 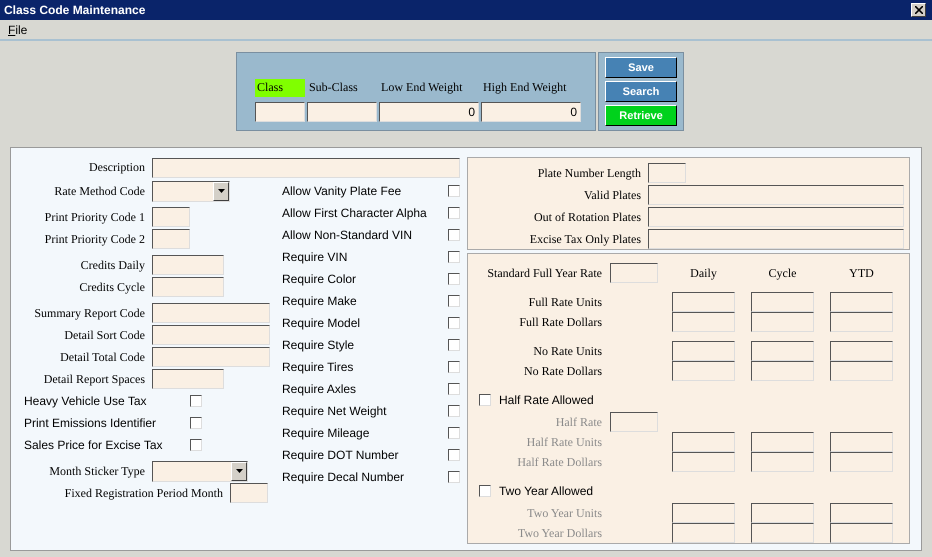 I want to click on checkbox-label: Allow Vanity Plate Fee, so click(x=342, y=191).